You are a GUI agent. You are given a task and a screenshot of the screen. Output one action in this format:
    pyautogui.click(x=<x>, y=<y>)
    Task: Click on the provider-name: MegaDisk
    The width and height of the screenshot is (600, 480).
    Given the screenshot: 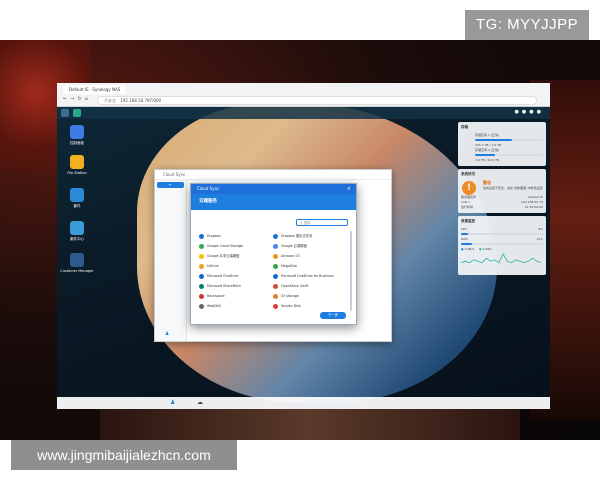 What is the action you would take?
    pyautogui.click(x=289, y=266)
    